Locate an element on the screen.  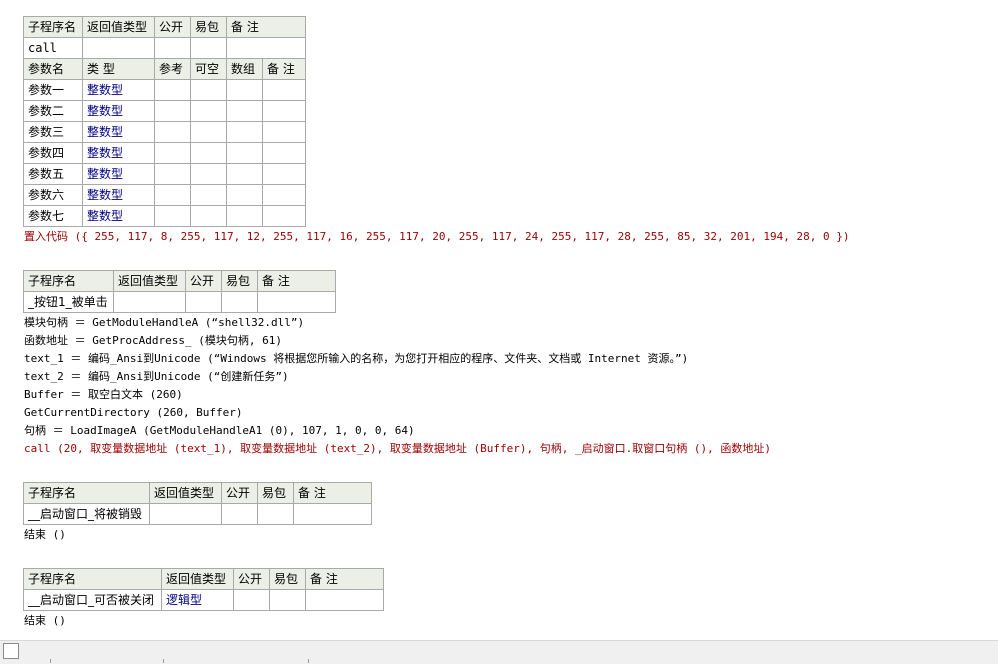
sub4-header-public: 公开 is located at coordinates (251, 579).